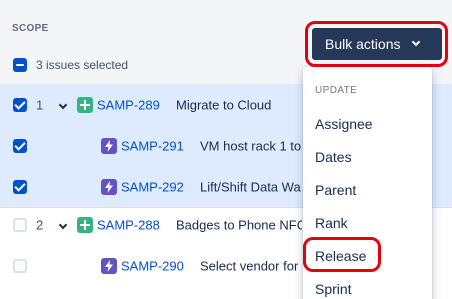  Describe the element at coordinates (363, 44) in the screenshot. I see `bulk-actions-label: Bulk actions` at that location.